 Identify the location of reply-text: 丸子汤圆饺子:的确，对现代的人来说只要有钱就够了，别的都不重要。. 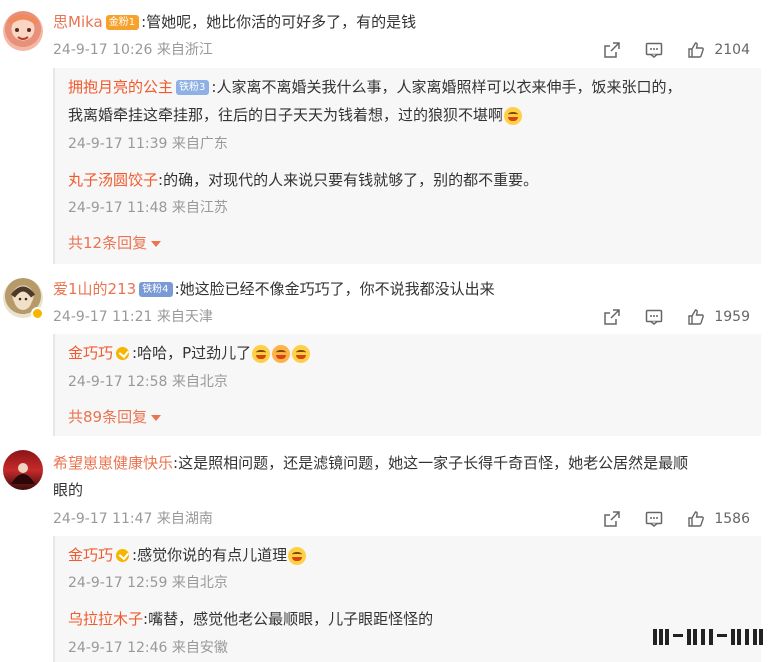
(303, 180).